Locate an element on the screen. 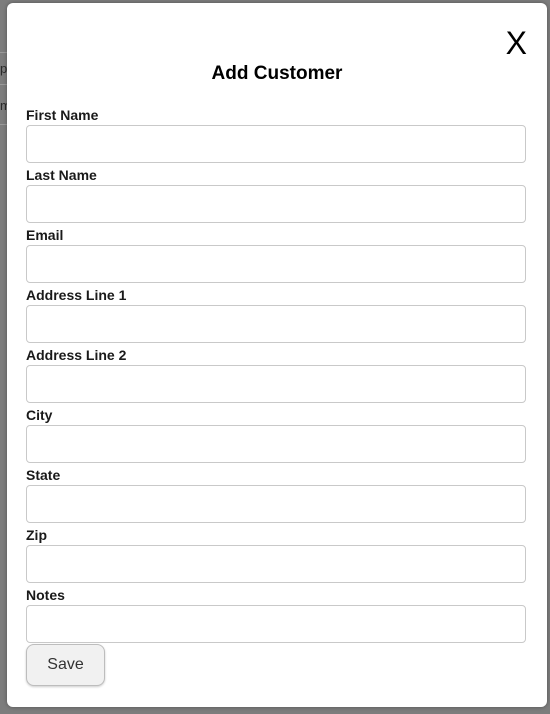  address-line-2-field: Address Line 2 is located at coordinates (276, 375).